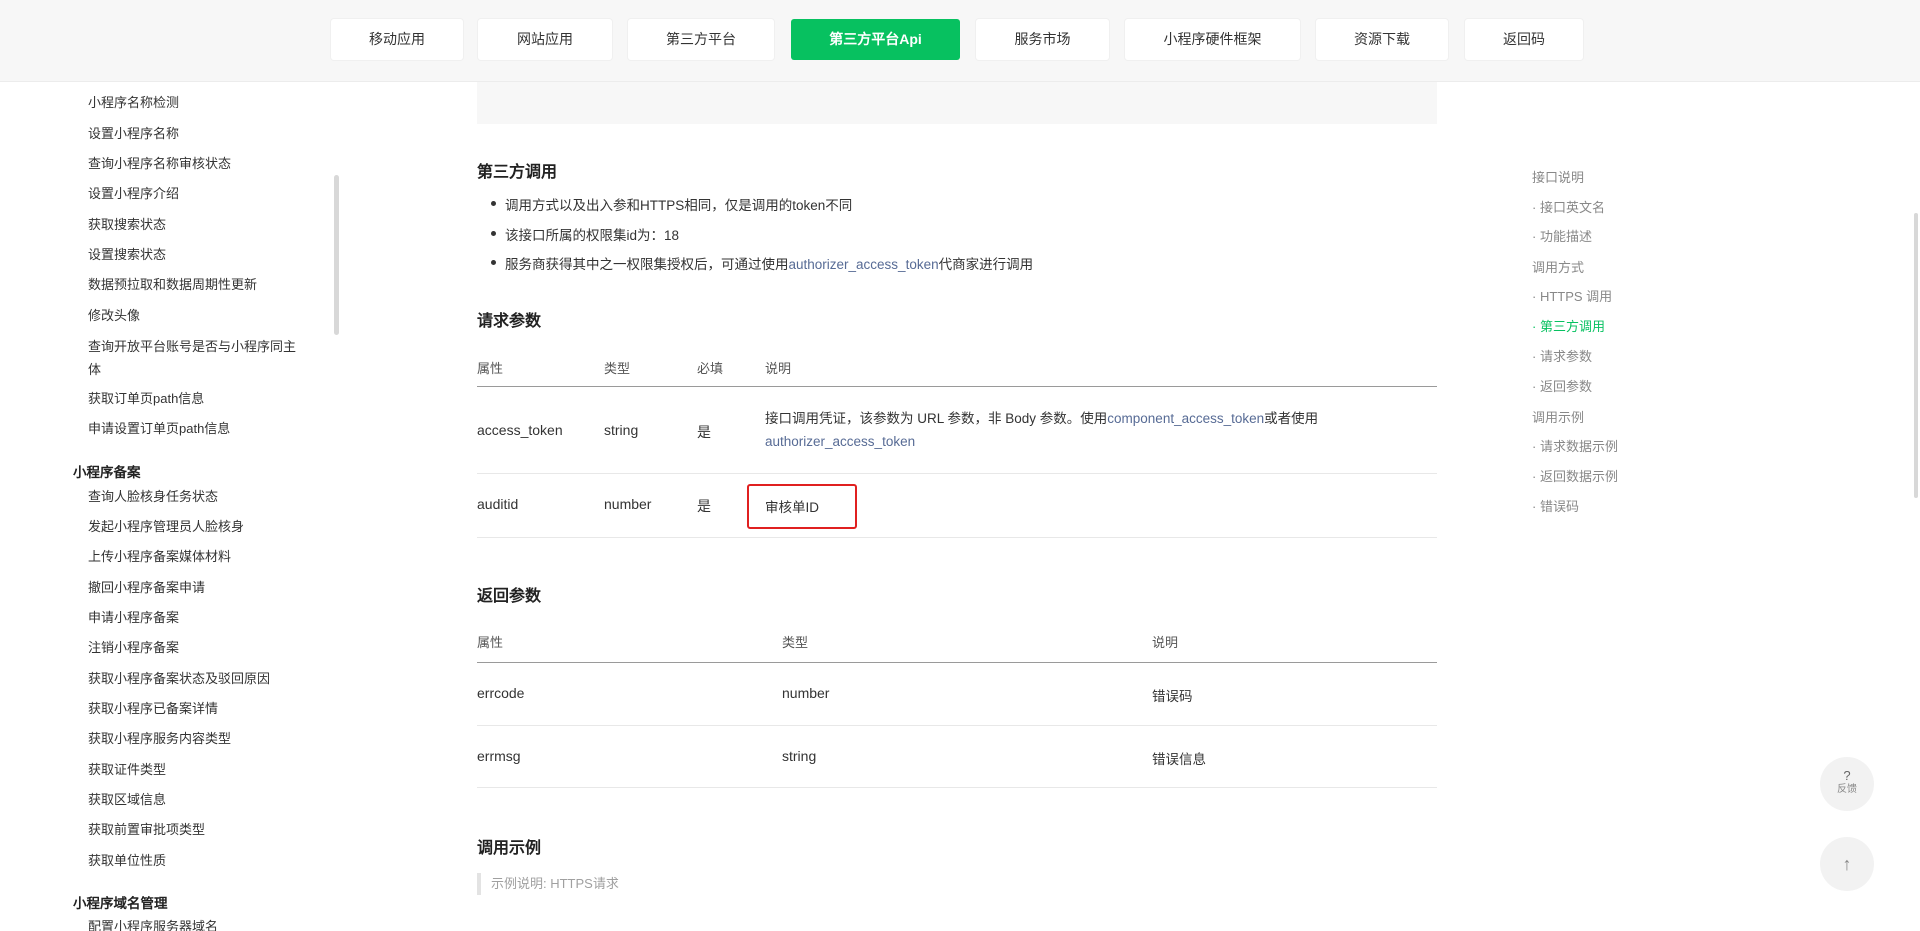 The width and height of the screenshot is (1920, 931). I want to click on sidebar-item: 获取前置审批项类型, so click(146, 830).